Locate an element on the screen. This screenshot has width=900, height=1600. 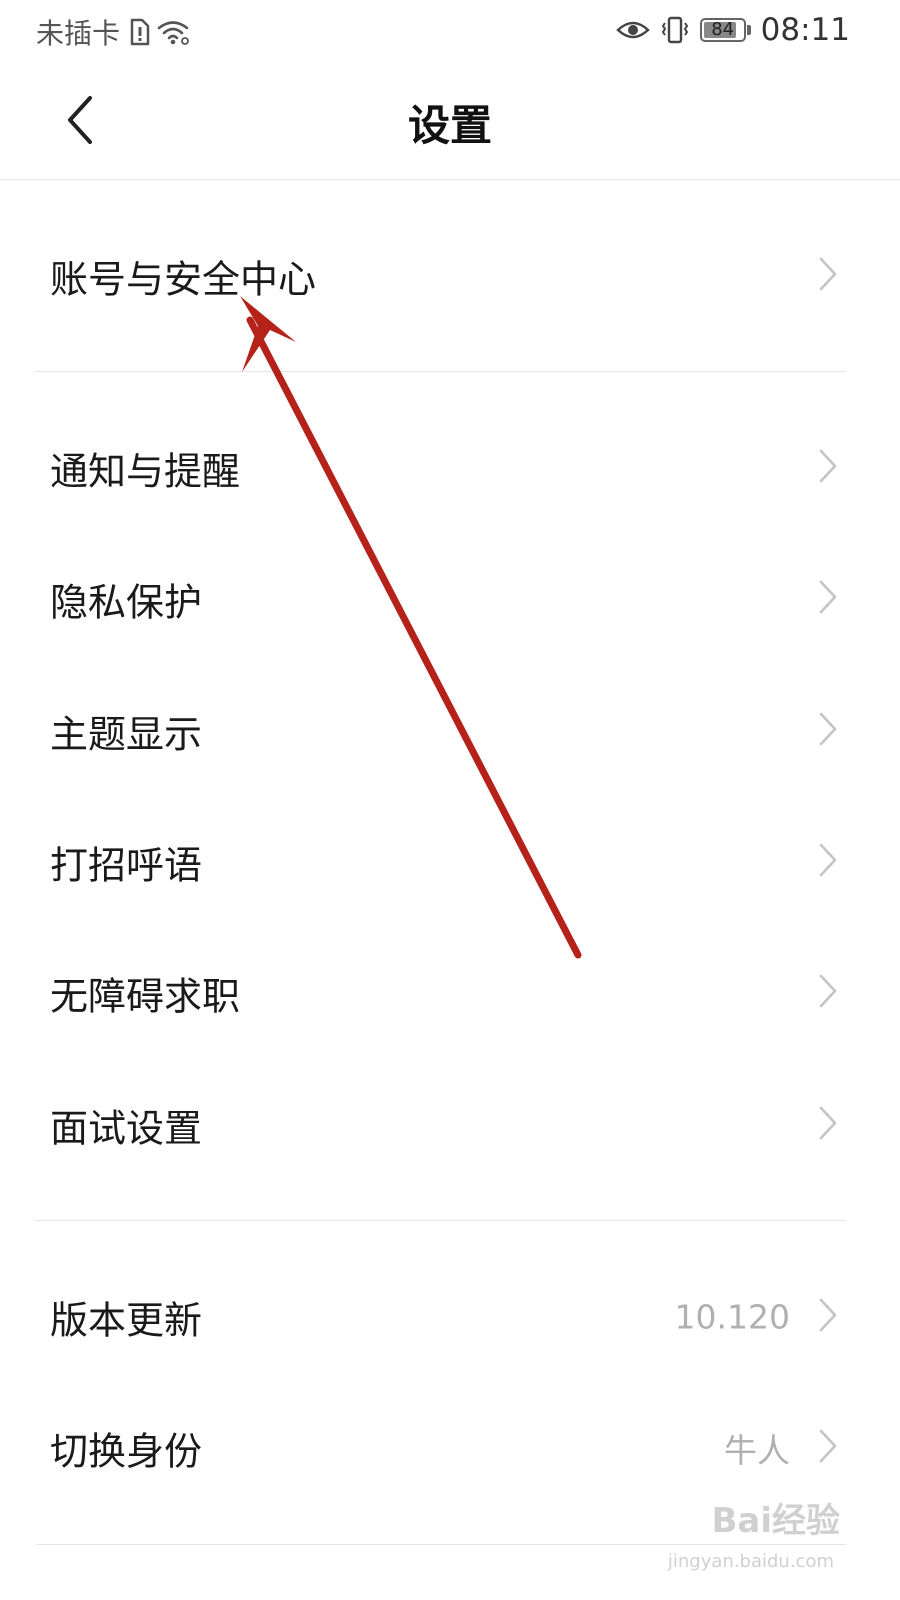
vibrate-icon is located at coordinates (675, 30).